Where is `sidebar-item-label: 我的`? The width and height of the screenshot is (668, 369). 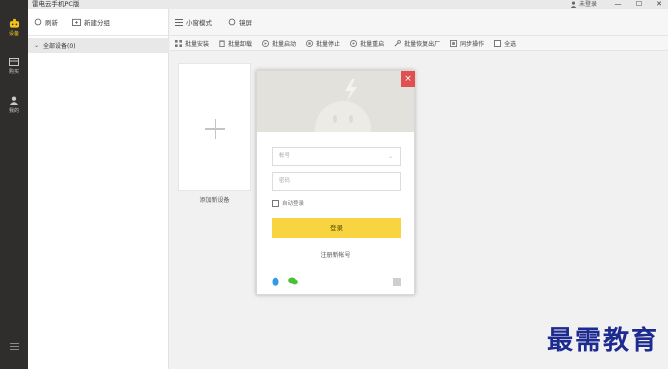
sidebar-item-label: 我的 is located at coordinates (13, 111).